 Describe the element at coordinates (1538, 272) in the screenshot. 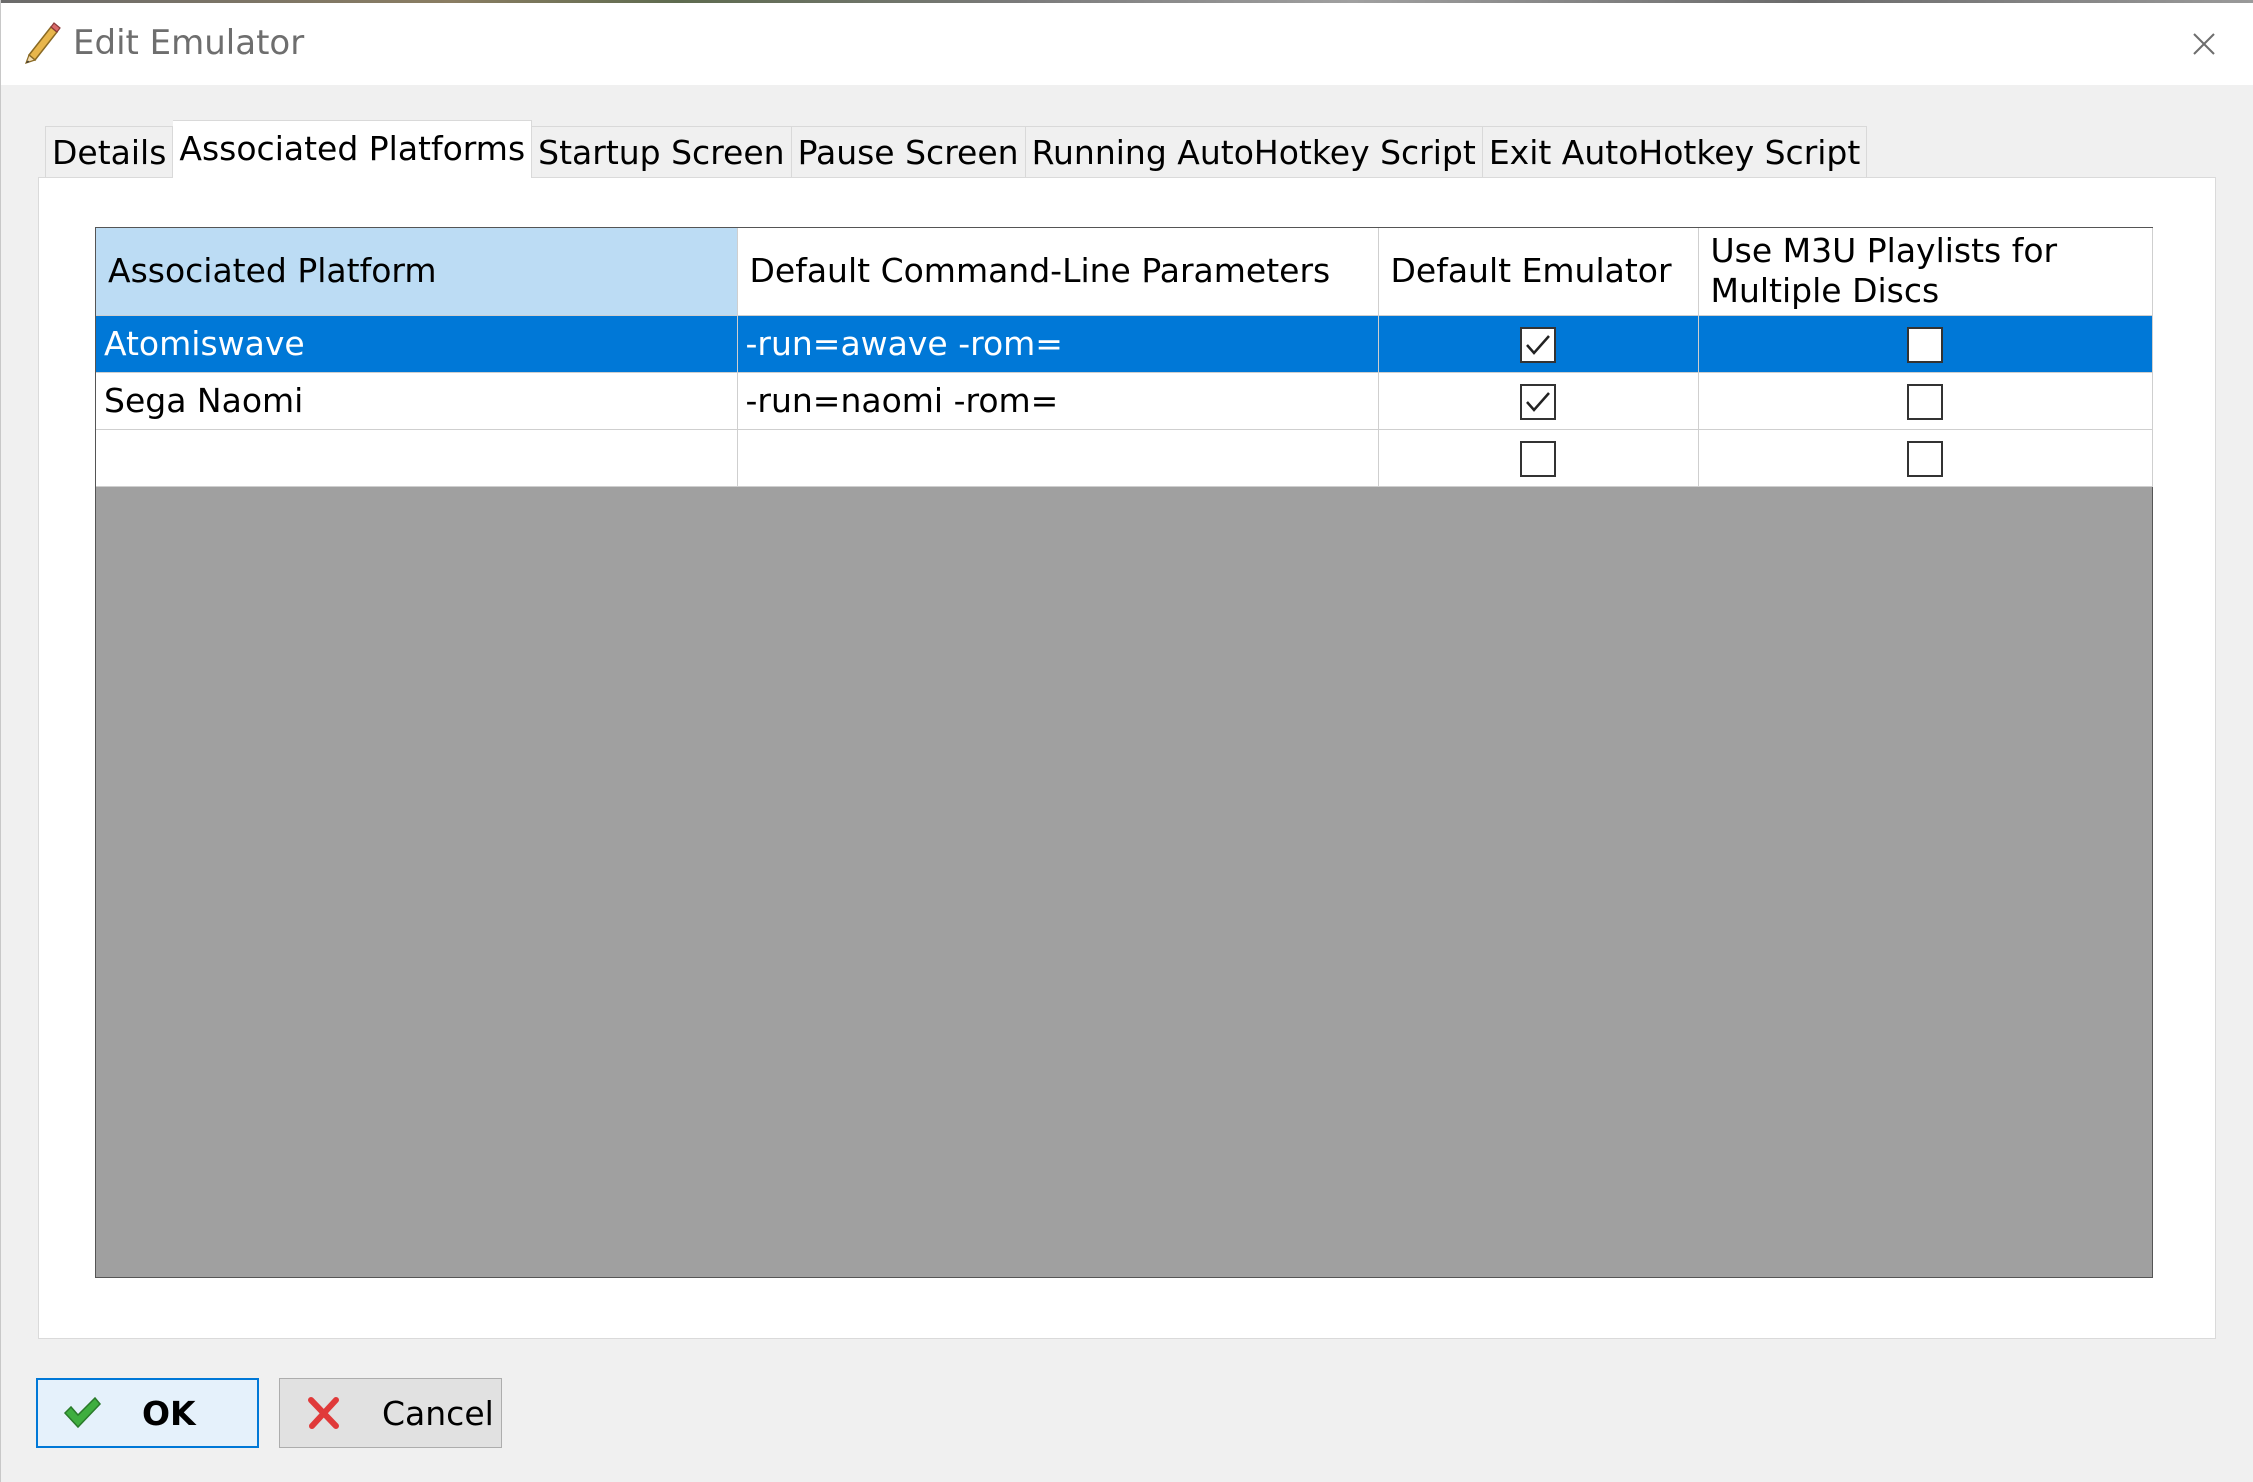

I see `column-header-default-emulator: Default Emulator` at that location.